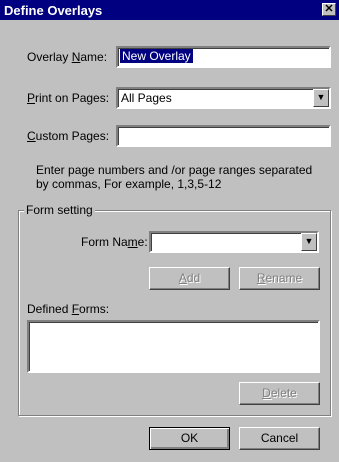 The width and height of the screenshot is (339, 462). Describe the element at coordinates (279, 438) in the screenshot. I see `cancel-button: Cancel` at that location.